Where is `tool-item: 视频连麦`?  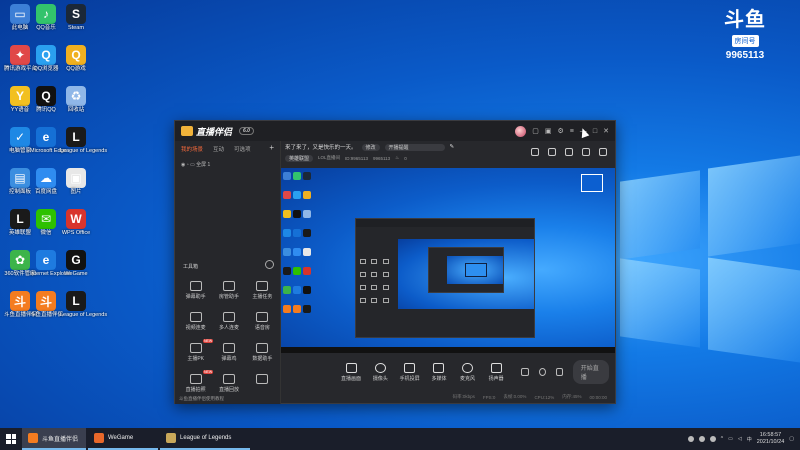 tool-item: 视频连麦 is located at coordinates (195, 321).